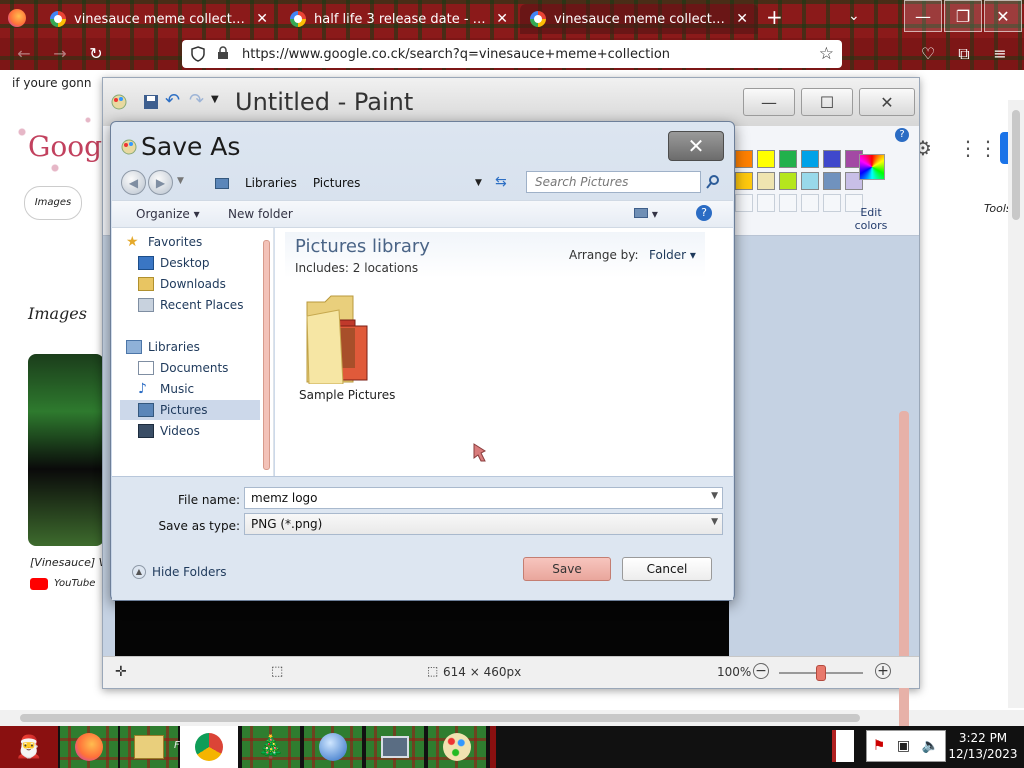  I want to click on paint-maximize-icon: ☐, so click(827, 102).